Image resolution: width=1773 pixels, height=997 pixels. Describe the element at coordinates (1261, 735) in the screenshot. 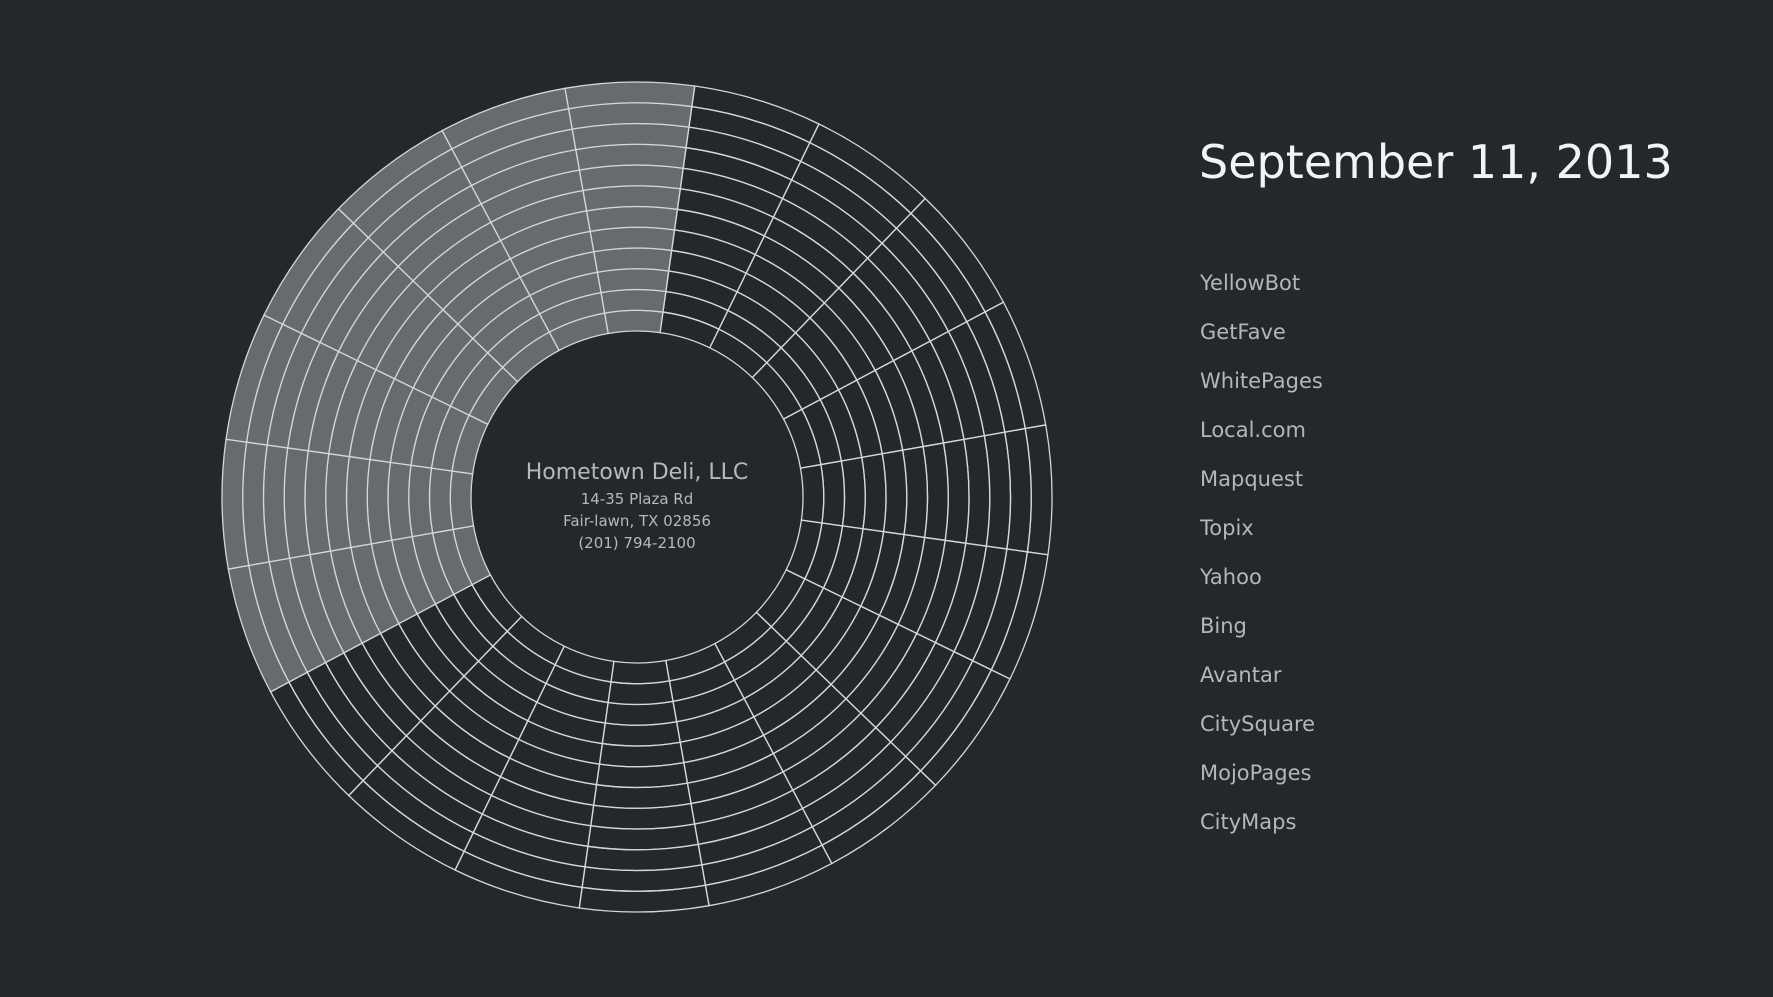

I see `directory-item-citysquare: CitySquare` at that location.